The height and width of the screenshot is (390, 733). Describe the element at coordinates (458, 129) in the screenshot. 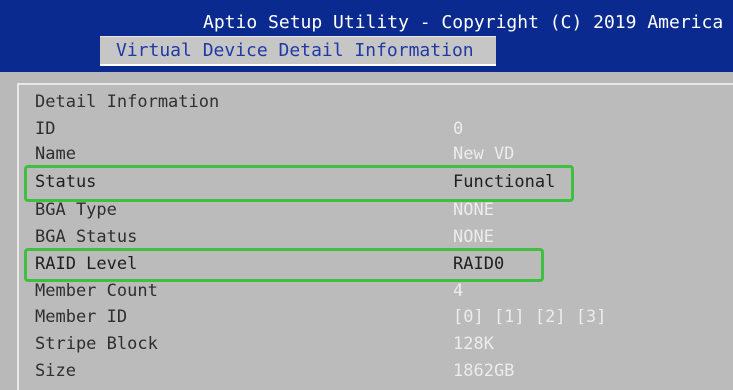

I see `row-value: 0` at that location.